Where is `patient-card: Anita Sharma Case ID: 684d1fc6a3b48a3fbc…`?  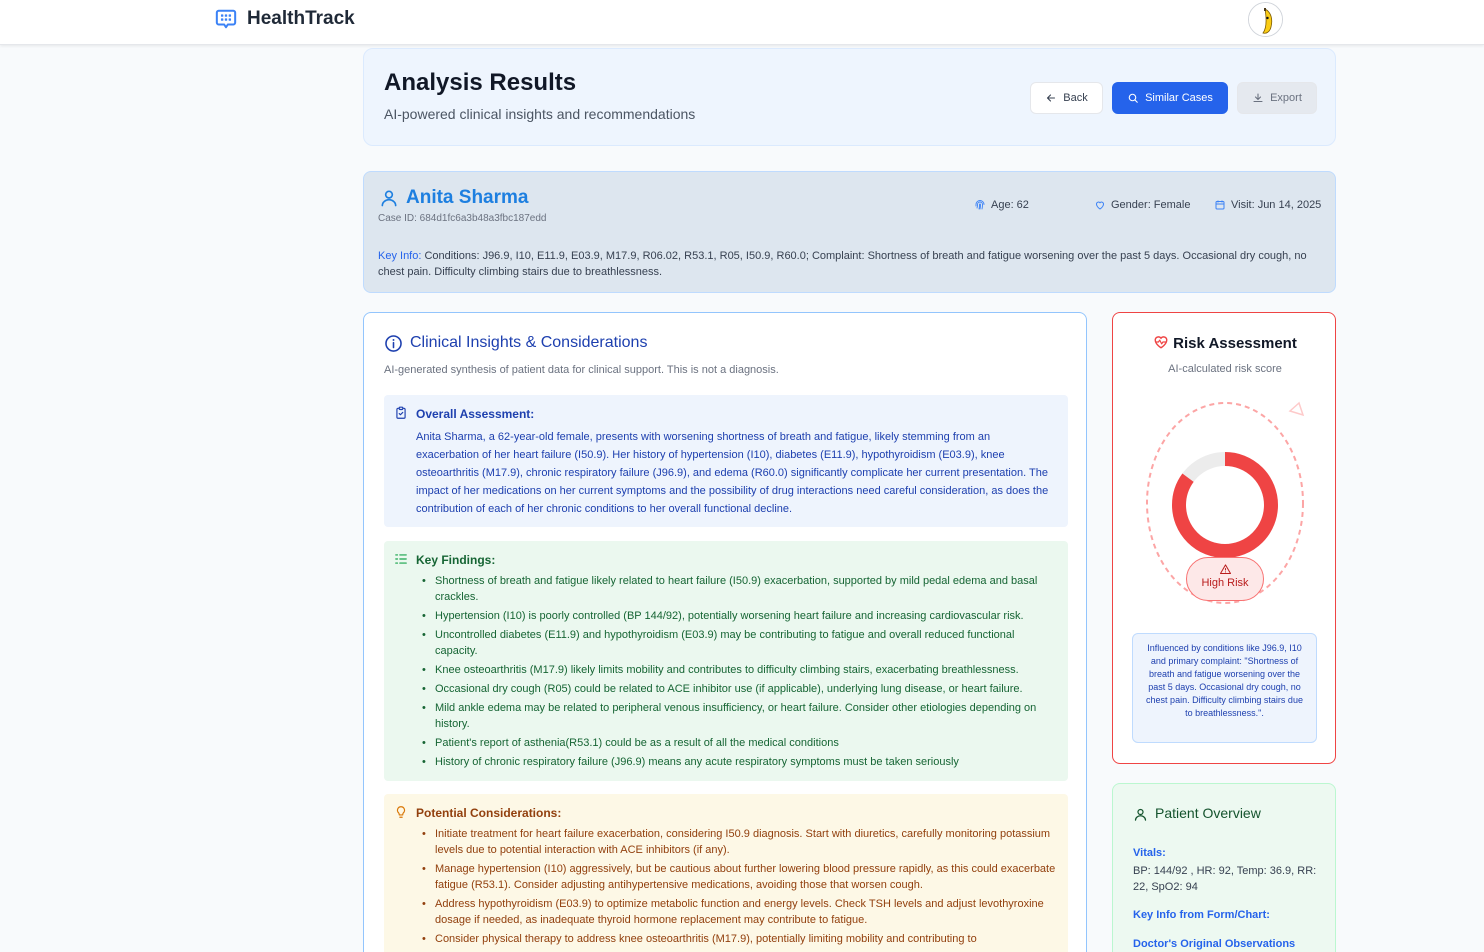 patient-card: Anita Sharma Case ID: 684d1fc6a3b48a3fbc… is located at coordinates (849, 232).